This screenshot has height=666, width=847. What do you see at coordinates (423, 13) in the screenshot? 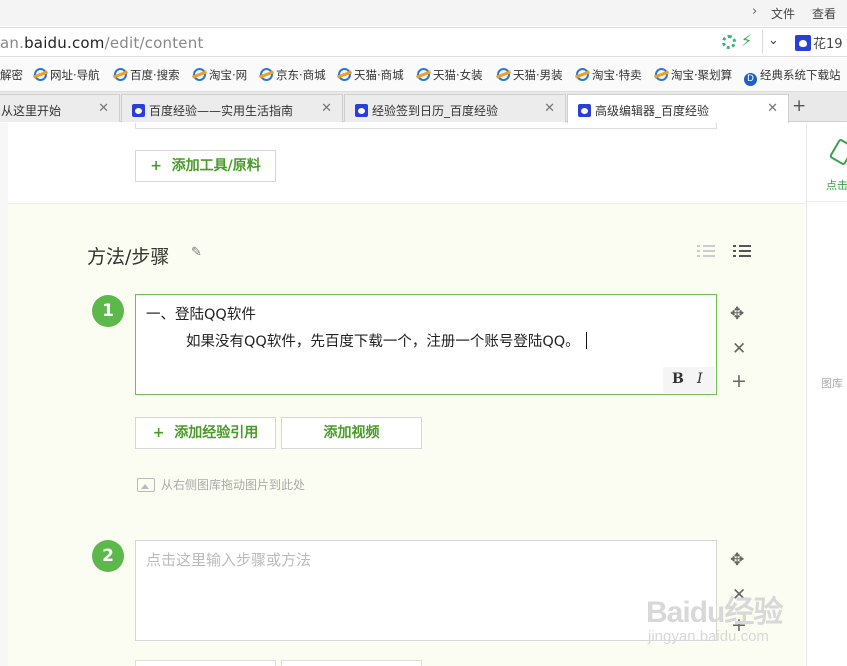
I see `menu-bar: › 文件 查看` at bounding box center [423, 13].